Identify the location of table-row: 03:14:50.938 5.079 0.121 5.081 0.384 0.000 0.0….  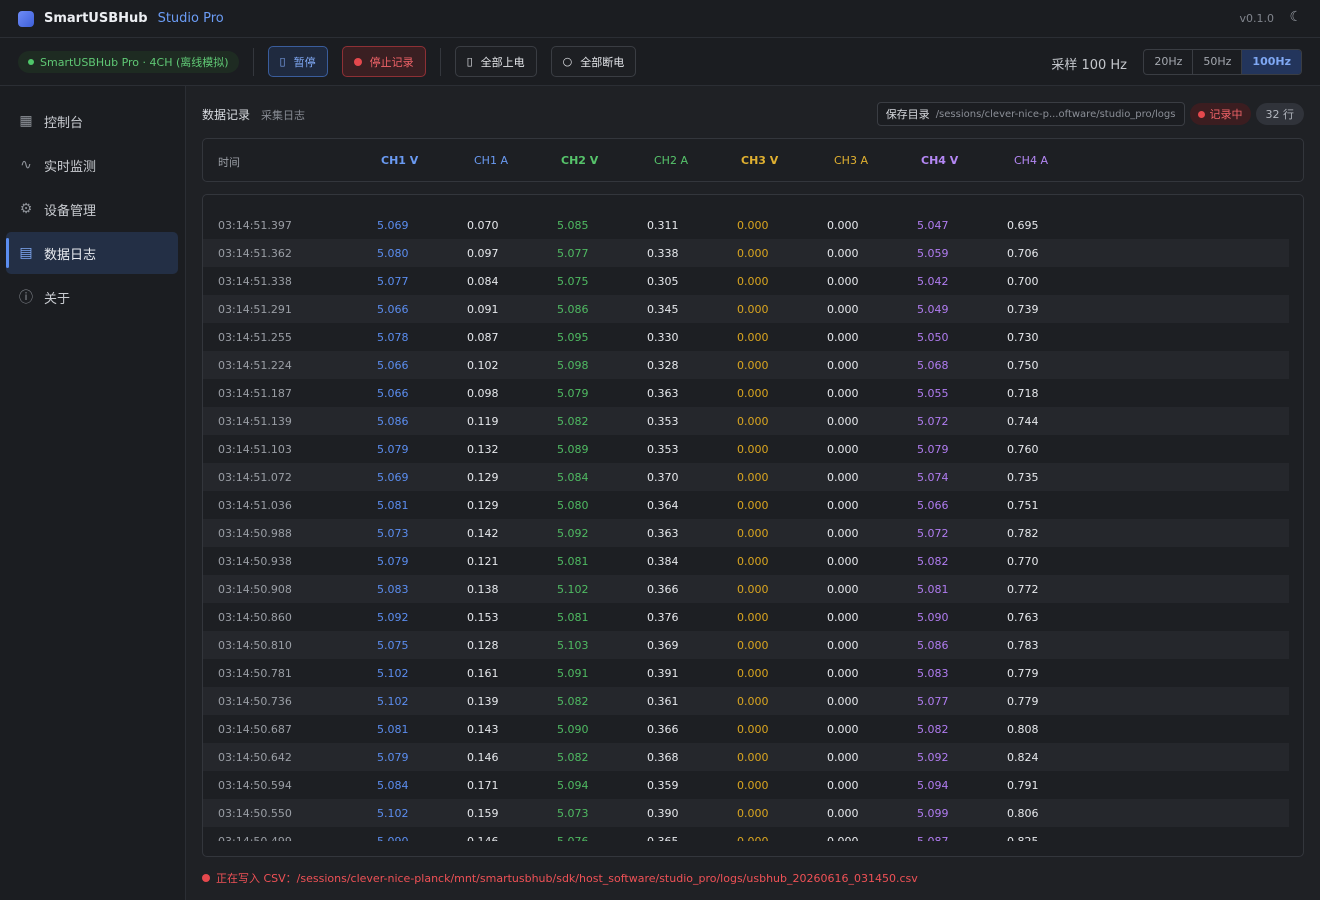
(746, 561).